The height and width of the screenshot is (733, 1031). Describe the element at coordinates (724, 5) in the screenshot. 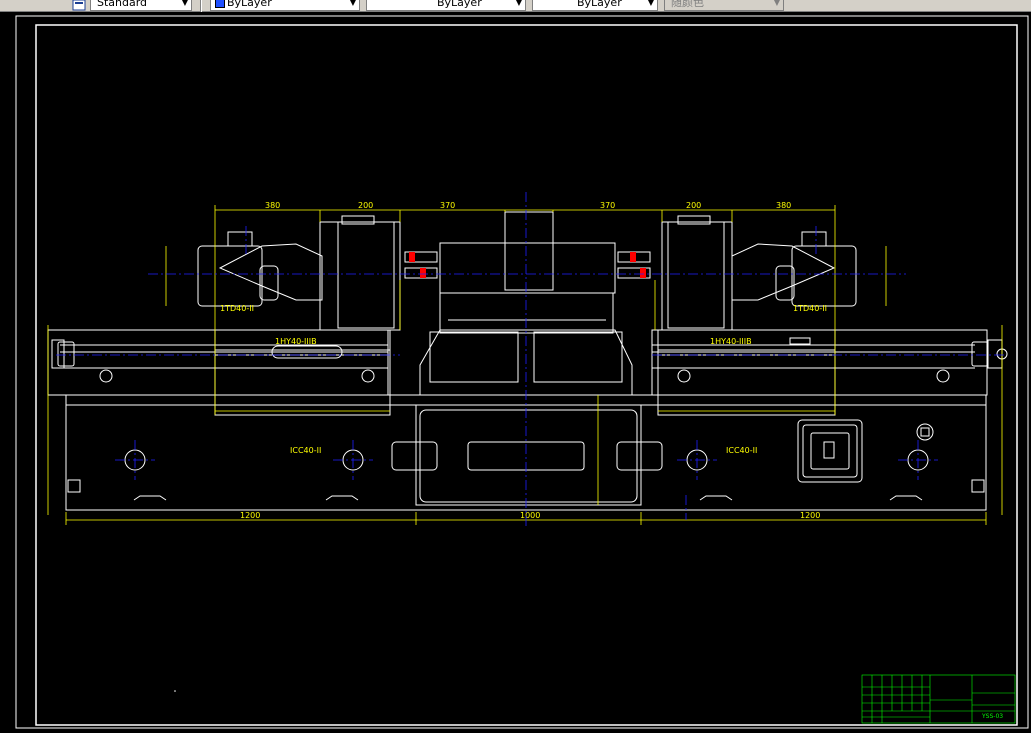

I see `plot-style-dropdown: 随颜色 ▼` at that location.